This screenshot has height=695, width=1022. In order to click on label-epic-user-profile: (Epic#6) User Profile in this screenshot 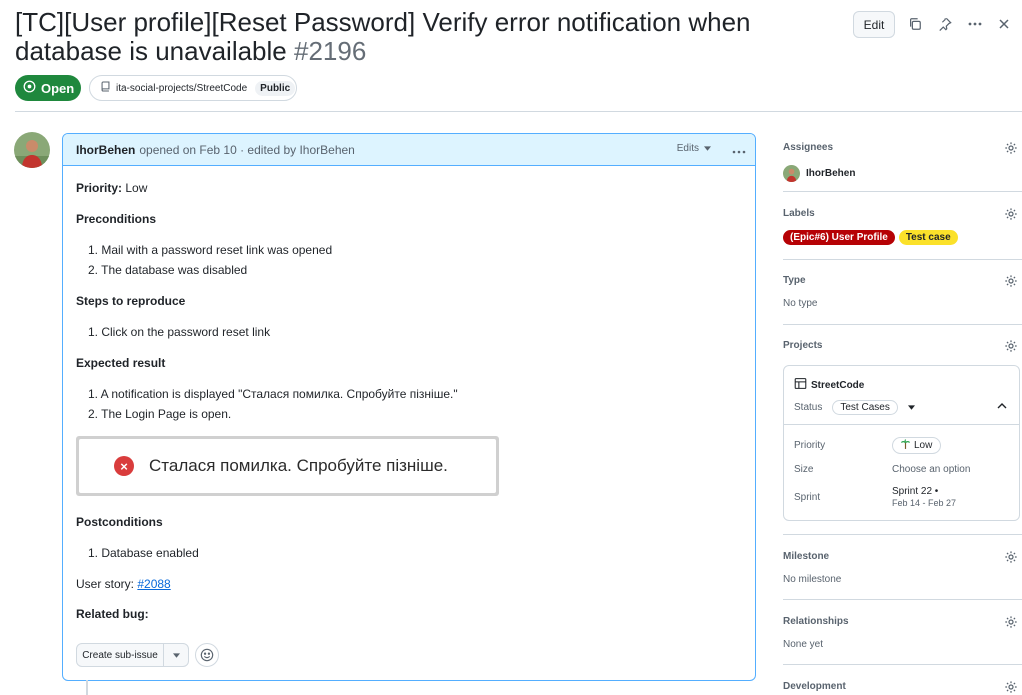, I will do `click(839, 237)`.